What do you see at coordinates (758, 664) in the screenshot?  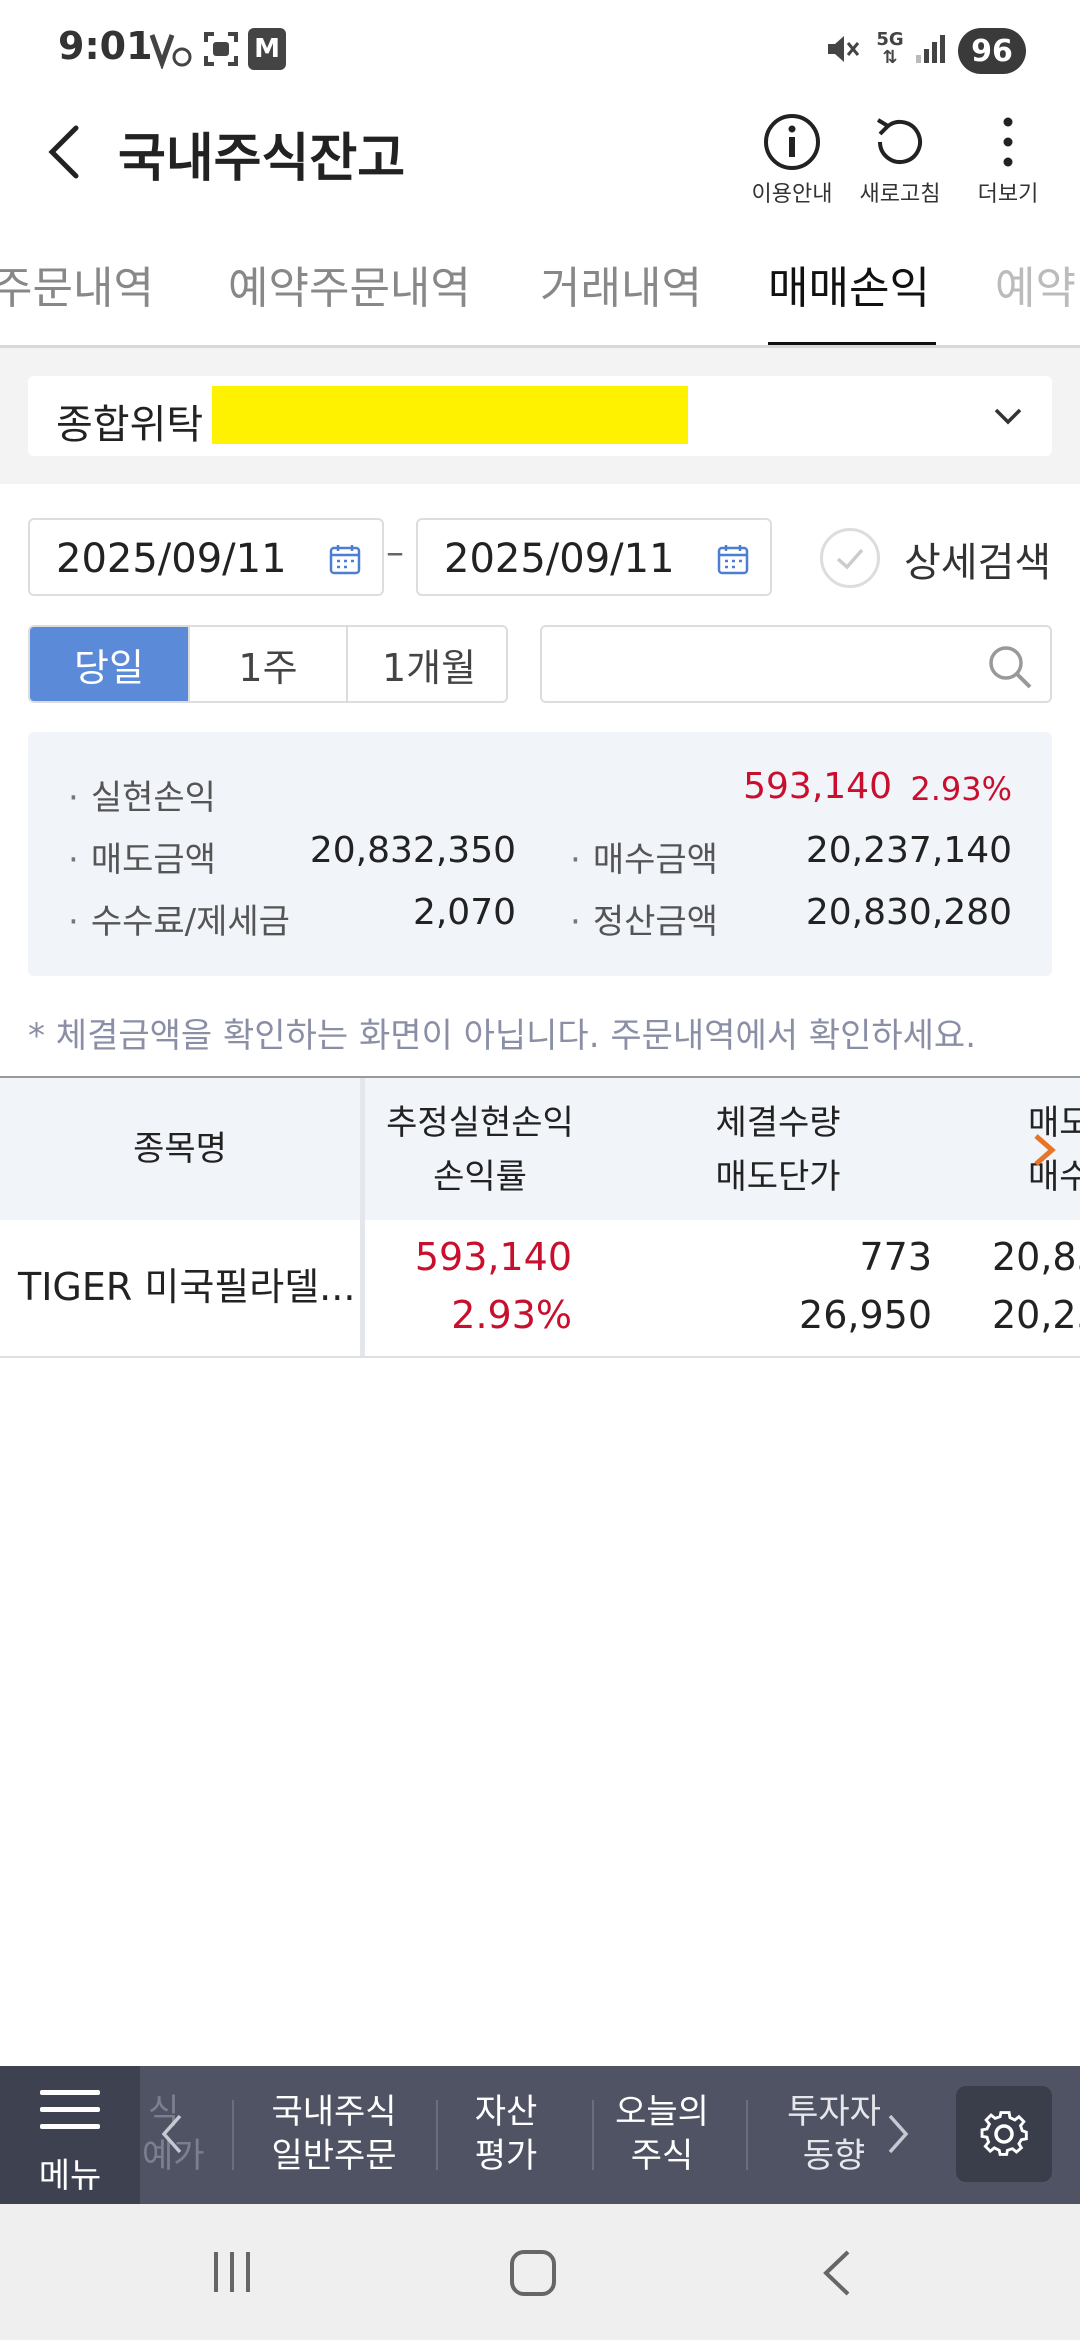 I see `stock-search-input` at bounding box center [758, 664].